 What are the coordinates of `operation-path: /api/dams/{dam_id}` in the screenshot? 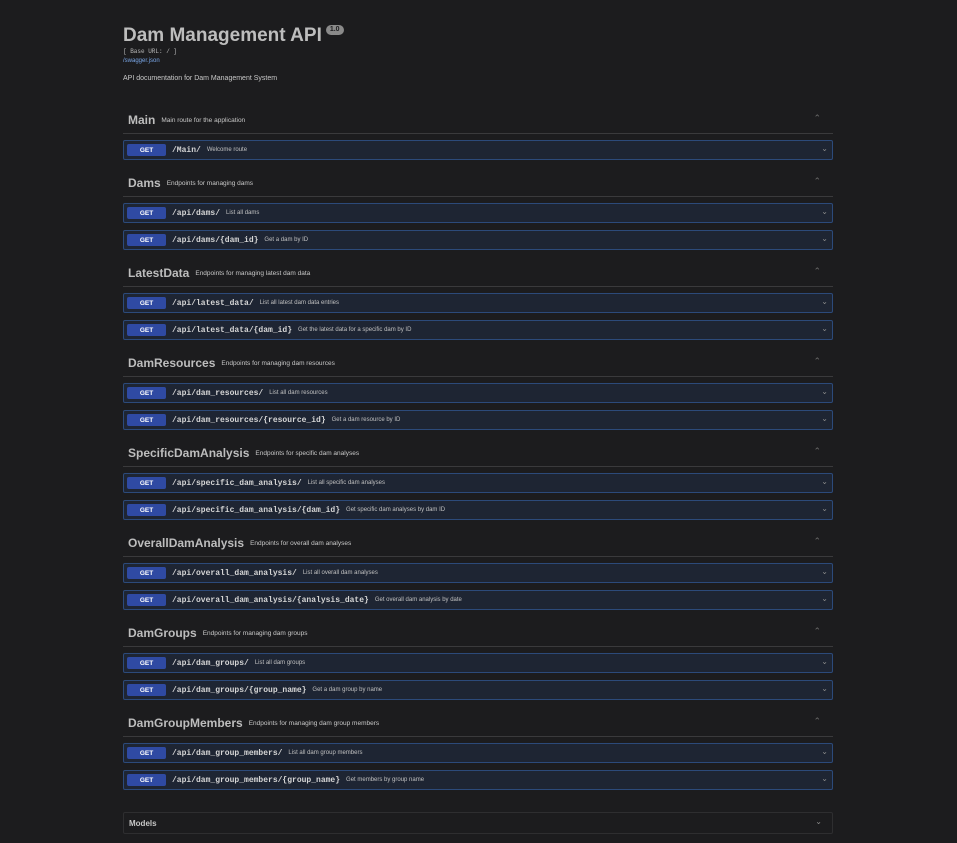 It's located at (215, 240).